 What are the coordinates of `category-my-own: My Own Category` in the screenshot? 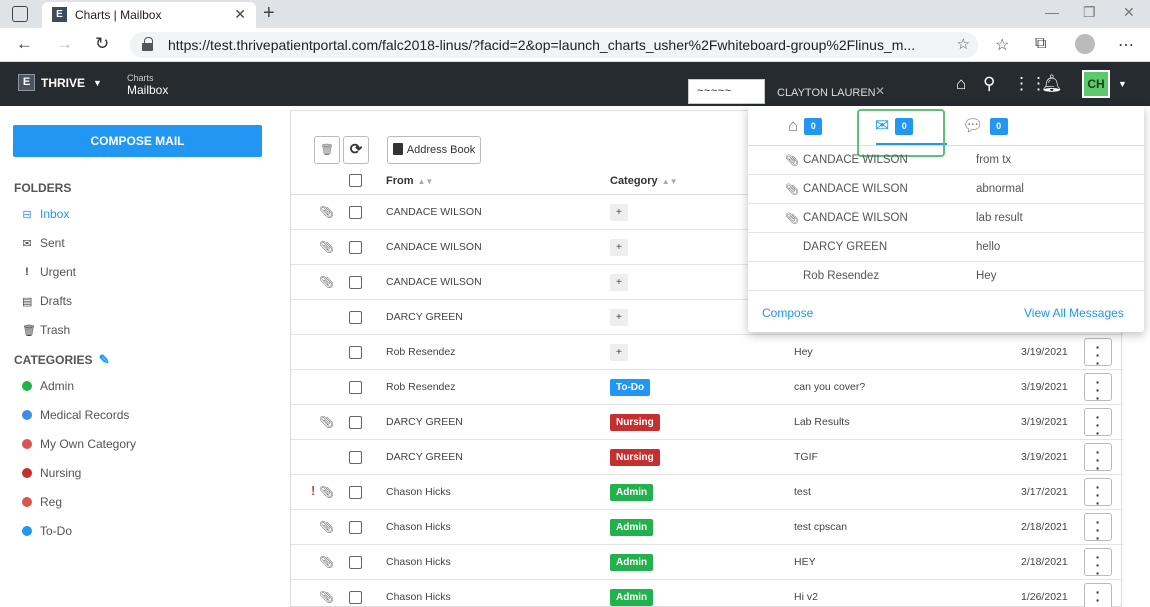 It's located at (79, 444).